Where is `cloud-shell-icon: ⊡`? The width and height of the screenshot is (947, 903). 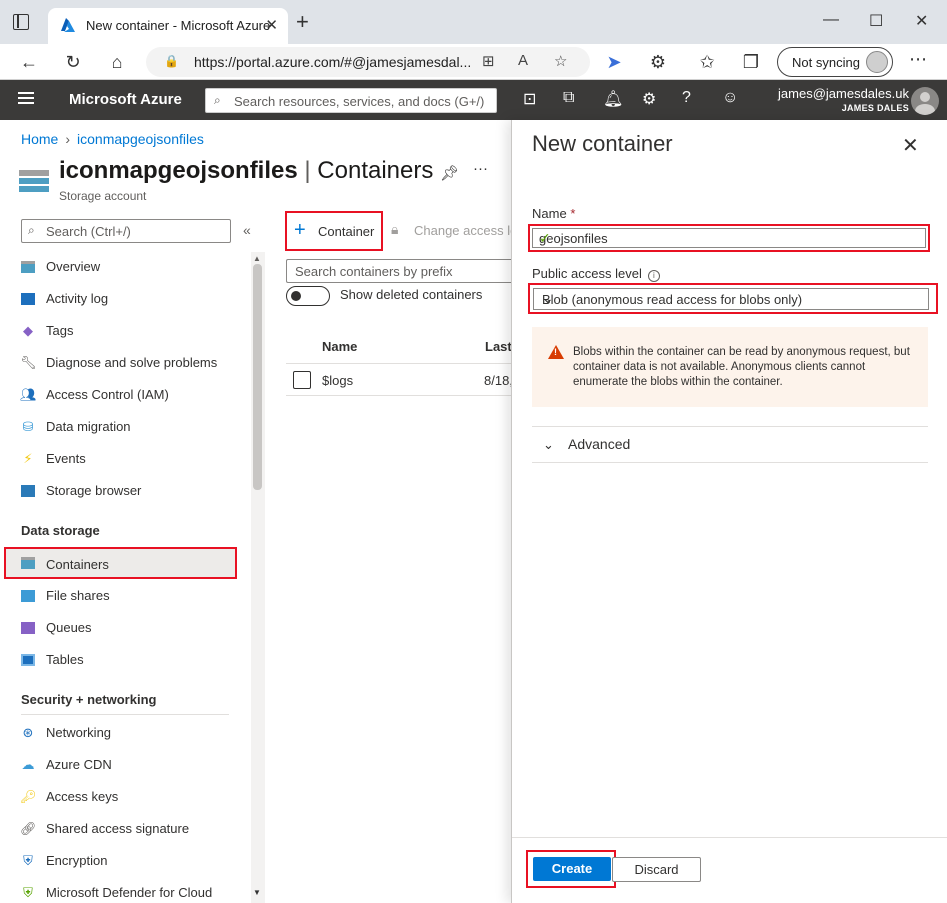
cloud-shell-icon: ⊡ is located at coordinates (529, 99).